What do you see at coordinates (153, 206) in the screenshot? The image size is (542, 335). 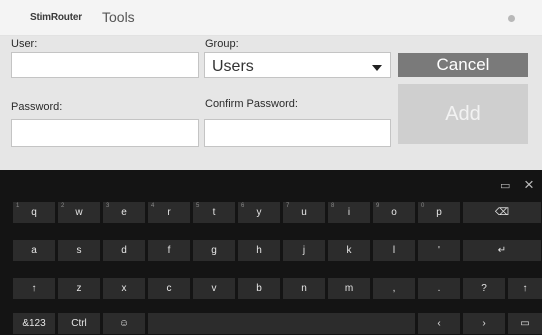 I see `key-number-hint: 4` at bounding box center [153, 206].